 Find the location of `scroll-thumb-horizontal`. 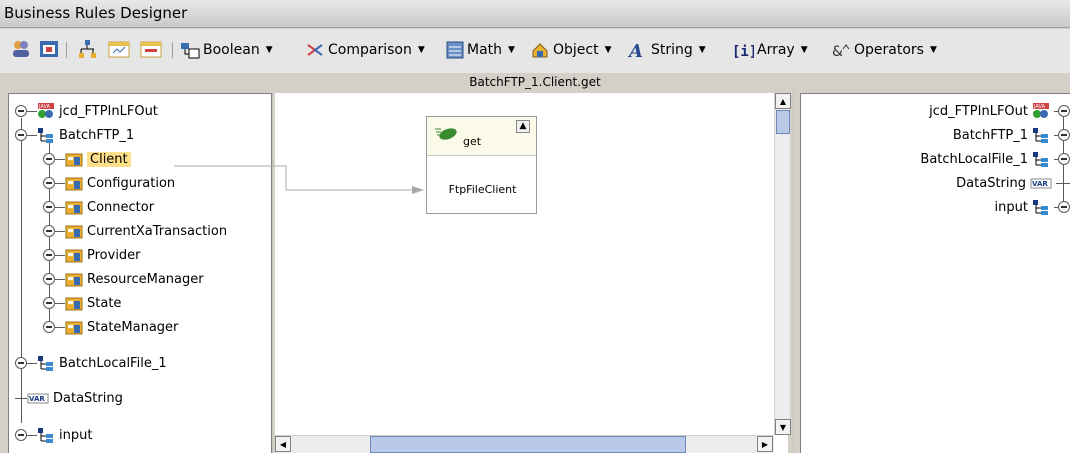

scroll-thumb-horizontal is located at coordinates (528, 444).